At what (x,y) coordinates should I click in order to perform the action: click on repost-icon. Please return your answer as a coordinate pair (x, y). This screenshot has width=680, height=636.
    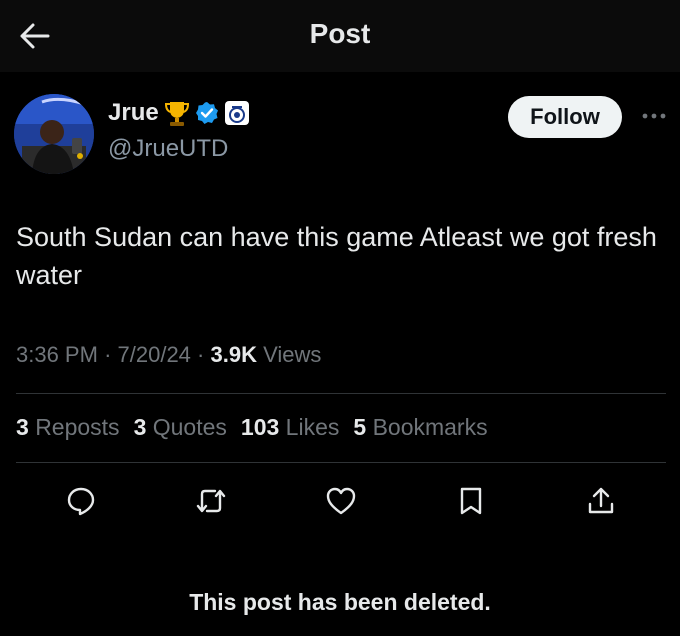
    Looking at the image, I should click on (211, 501).